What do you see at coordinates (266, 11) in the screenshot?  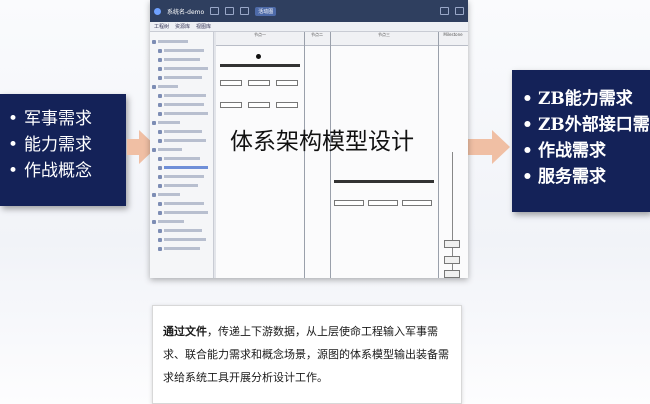 I see `diagram-type-chip: 活动图` at bounding box center [266, 11].